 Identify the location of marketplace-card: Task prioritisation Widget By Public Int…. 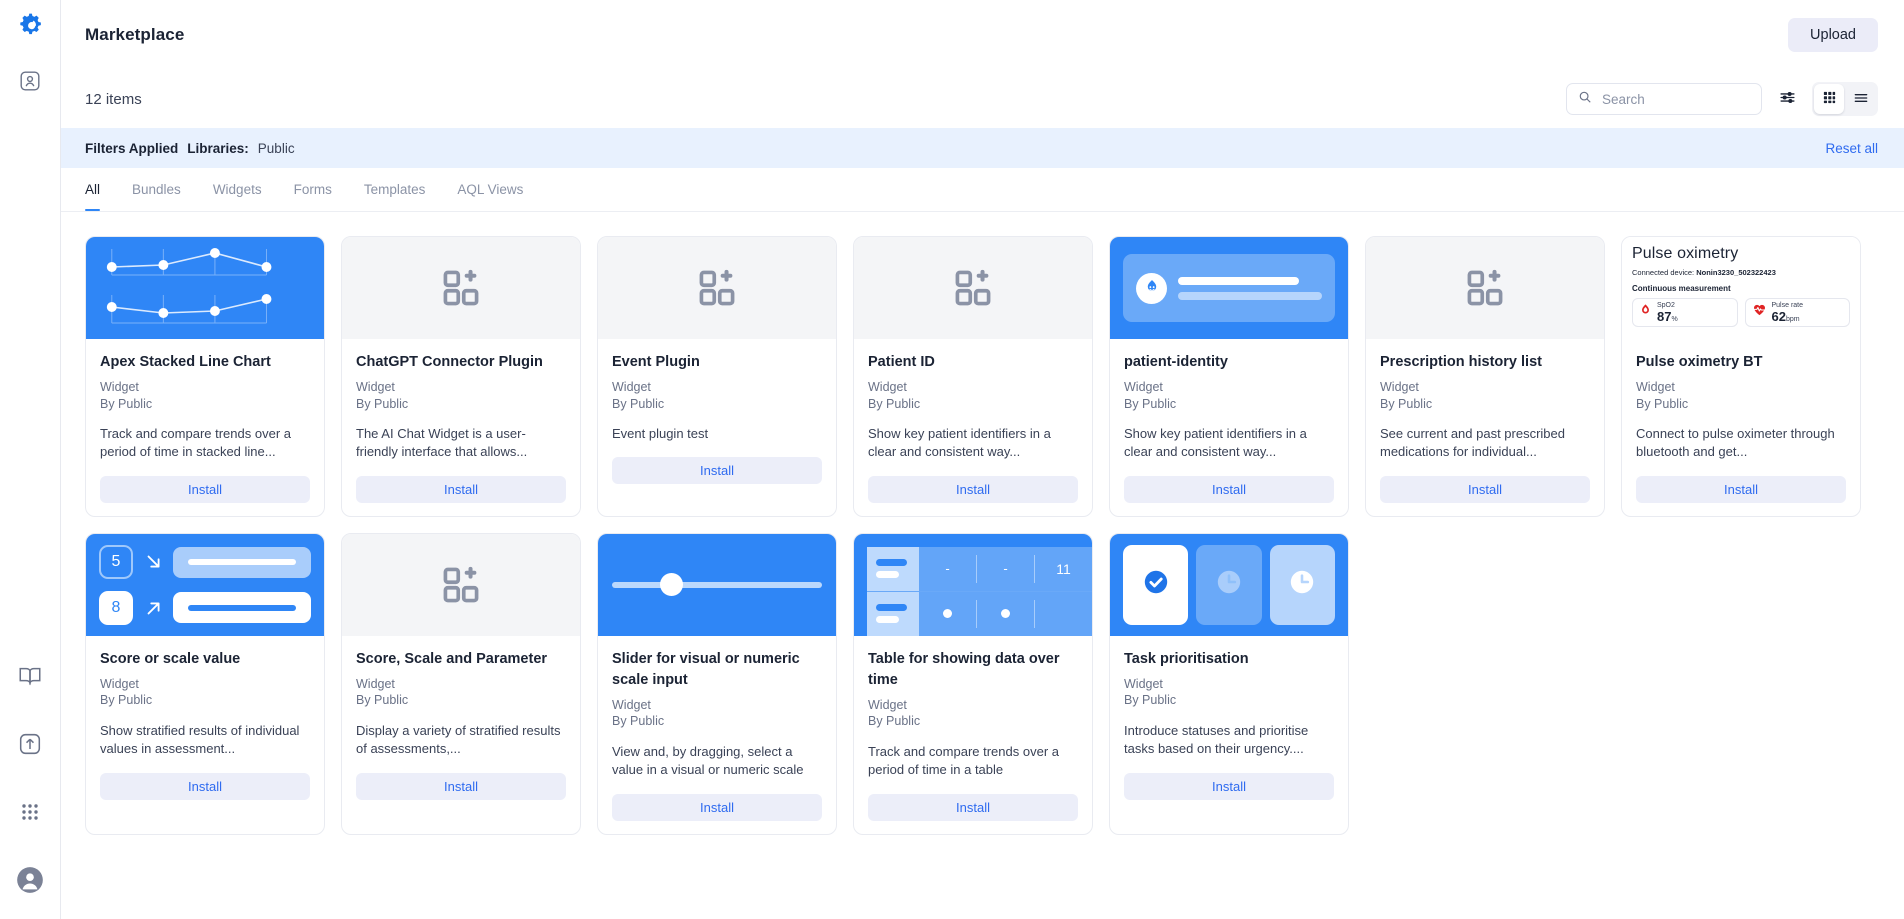
(1229, 683).